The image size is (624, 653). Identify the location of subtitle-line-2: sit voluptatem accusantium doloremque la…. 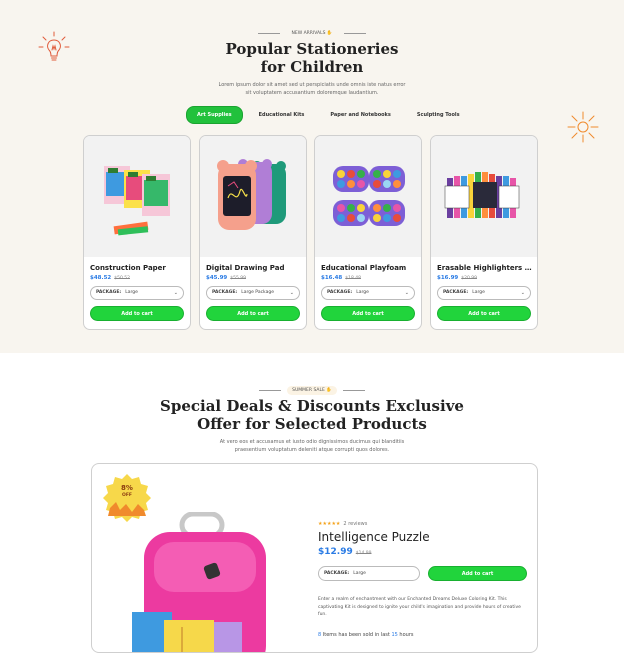
(312, 93).